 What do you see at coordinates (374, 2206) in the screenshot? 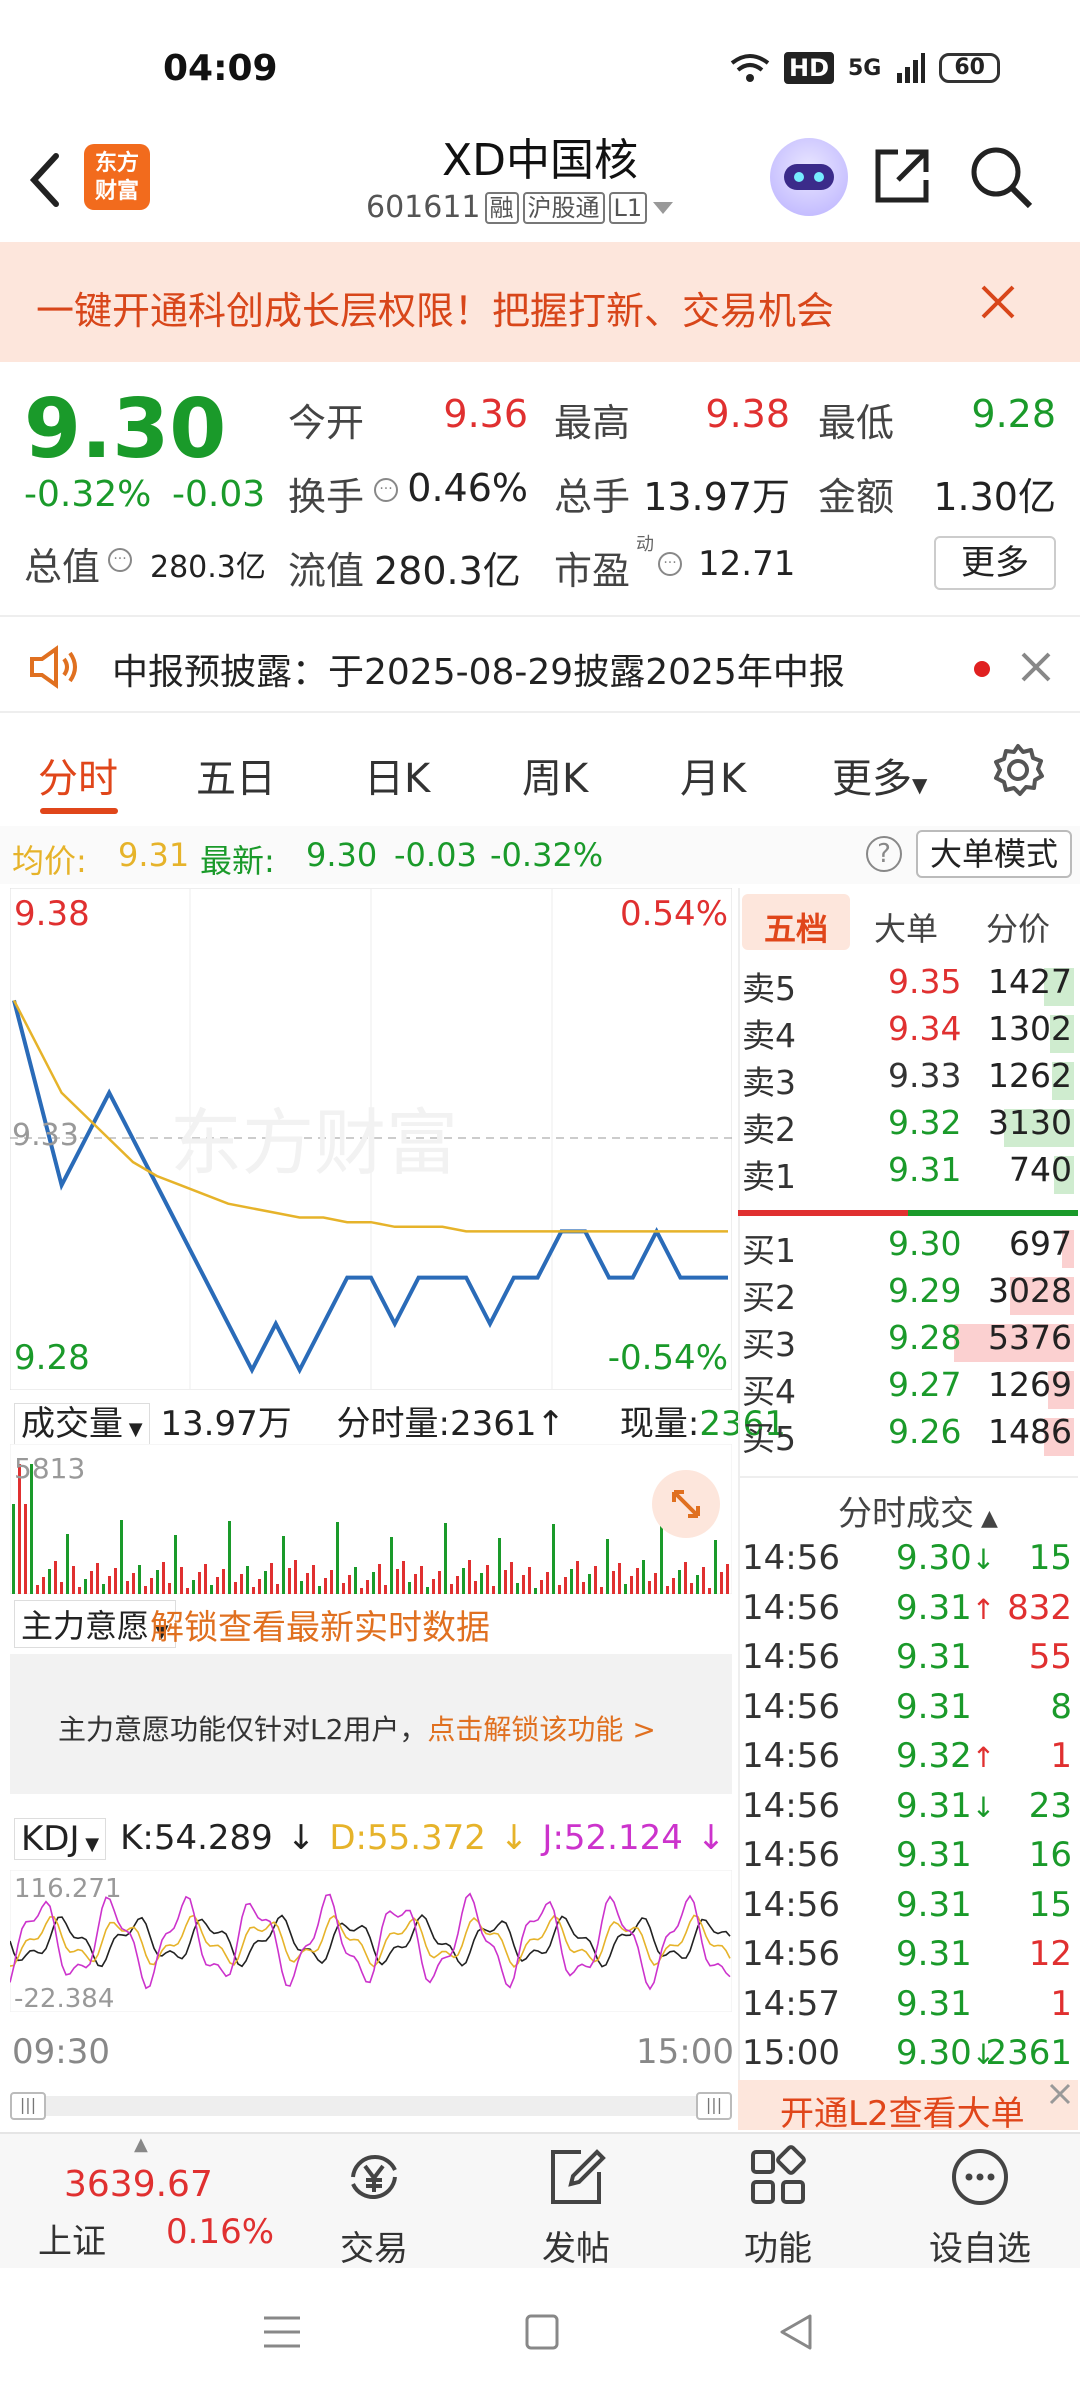
I see `nav-trade: 交易` at bounding box center [374, 2206].